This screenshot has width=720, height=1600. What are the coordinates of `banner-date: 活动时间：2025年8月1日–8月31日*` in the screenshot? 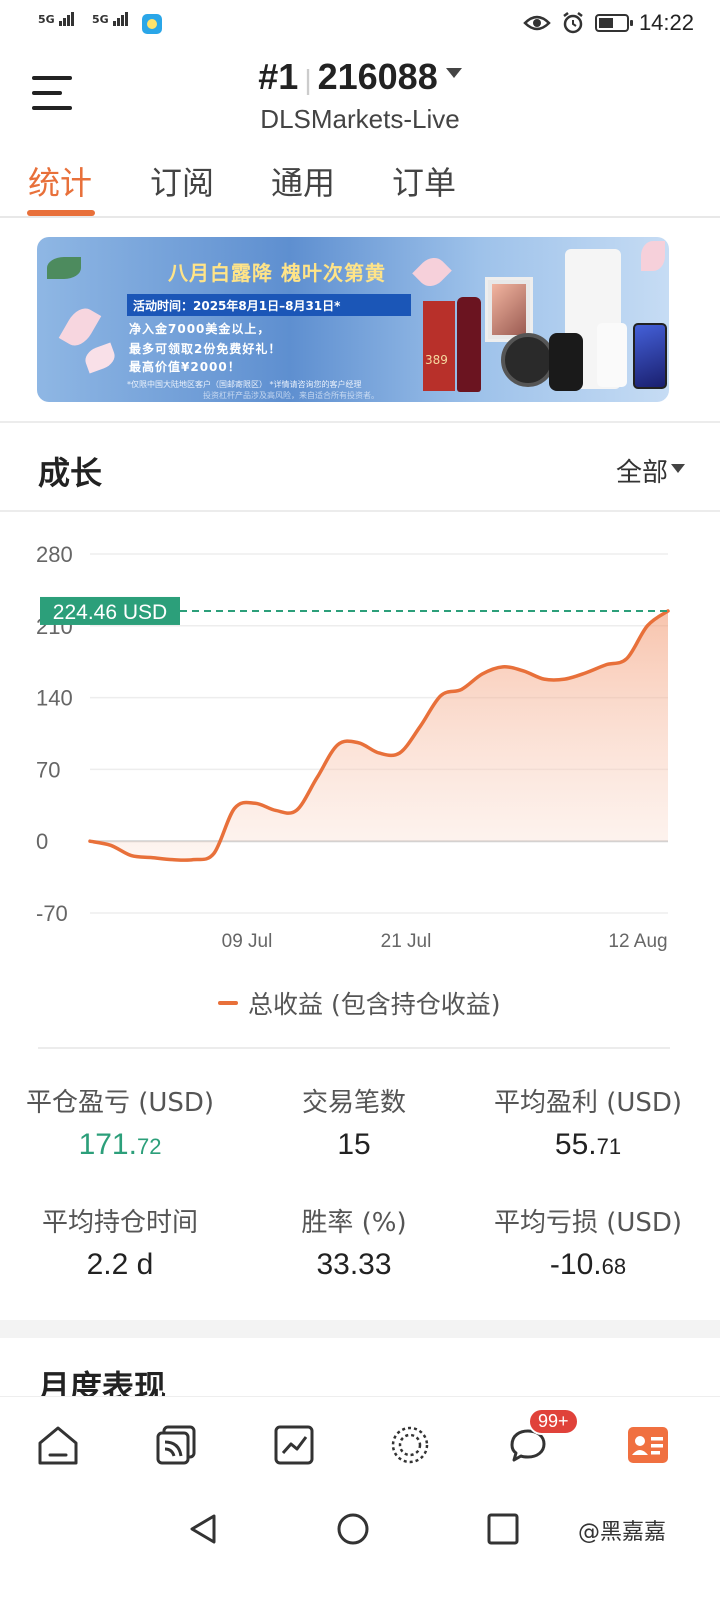 It's located at (269, 305).